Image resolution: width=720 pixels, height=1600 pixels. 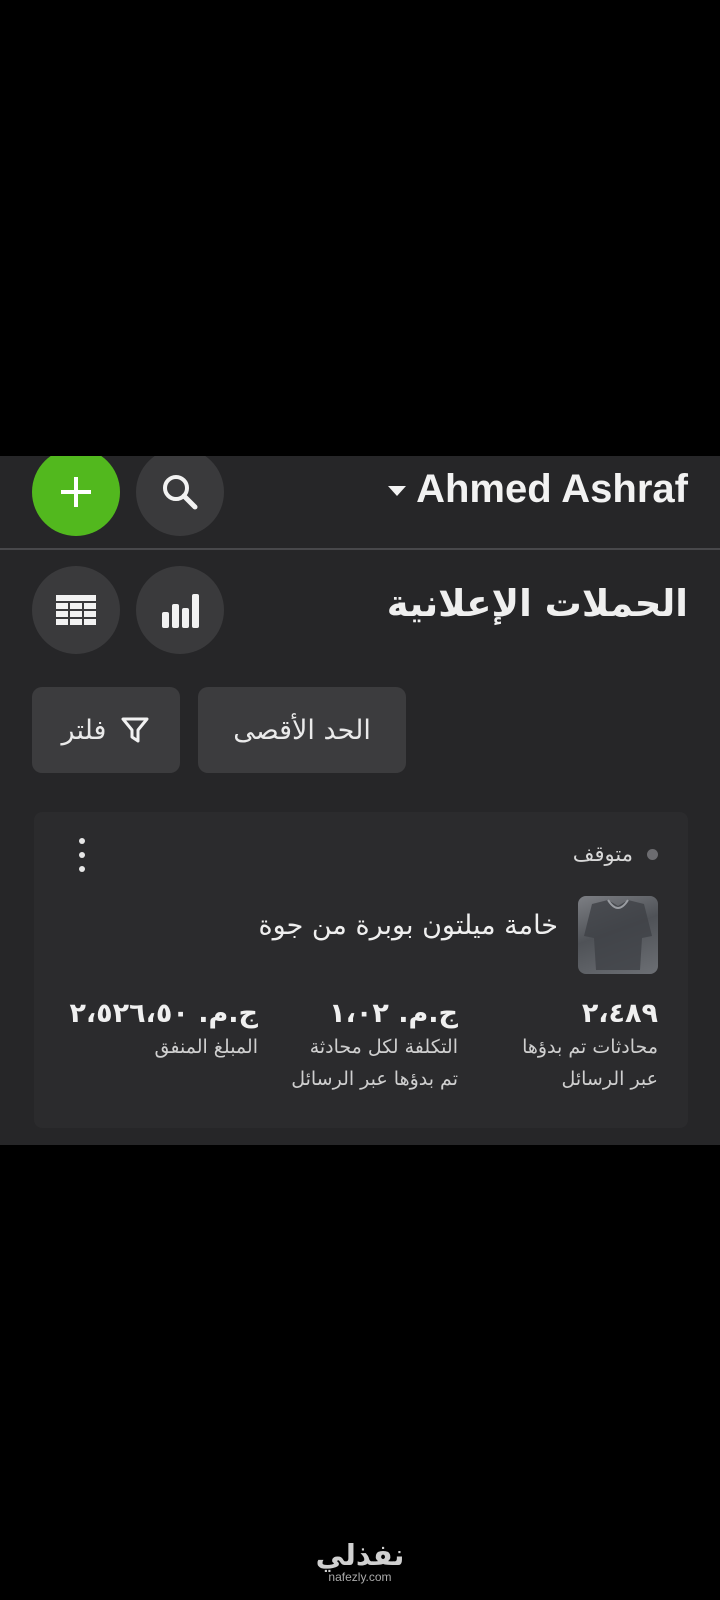 I want to click on status-badge: متوقف, so click(x=615, y=854).